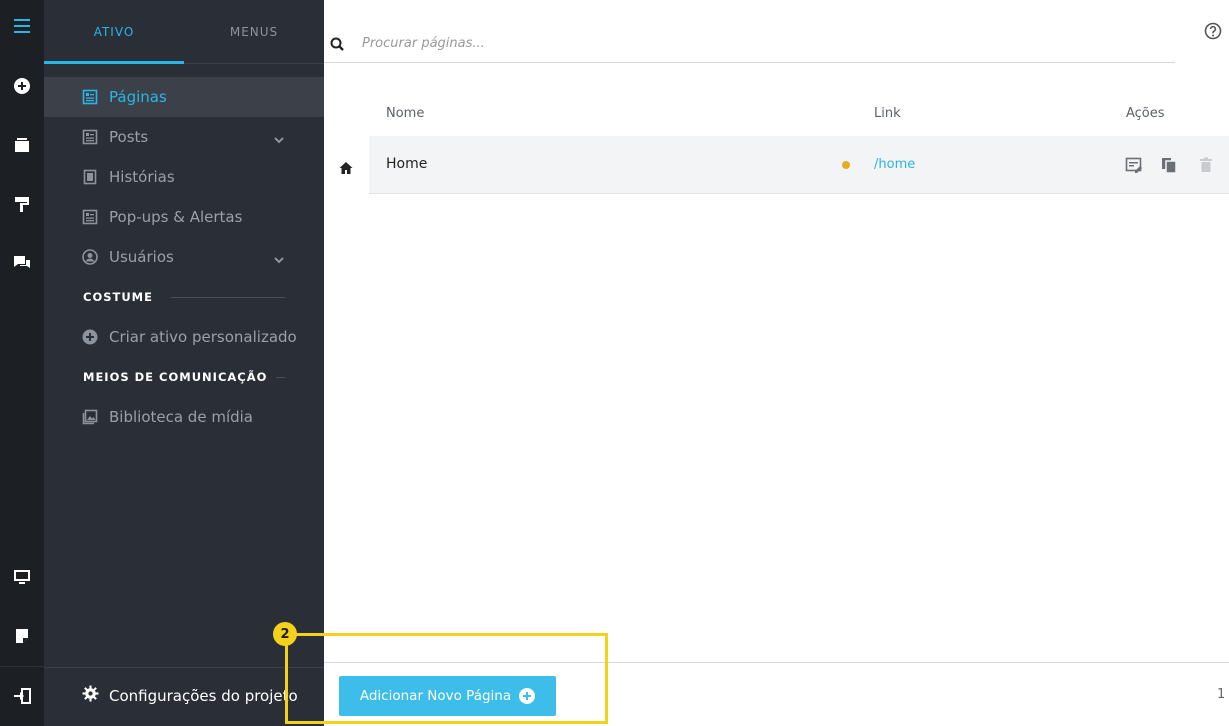  Describe the element at coordinates (1213, 31) in the screenshot. I see `help-icon` at that location.